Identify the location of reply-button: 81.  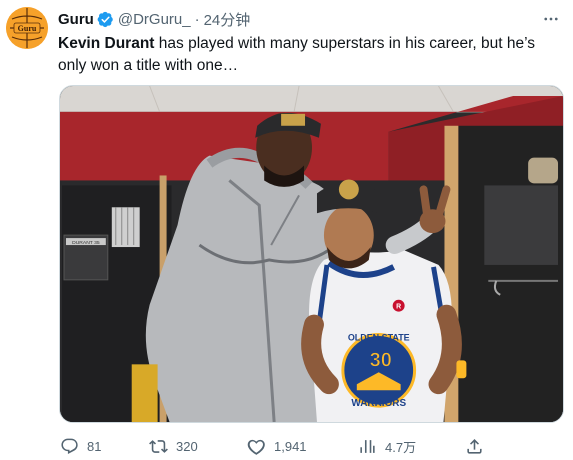
(80, 446).